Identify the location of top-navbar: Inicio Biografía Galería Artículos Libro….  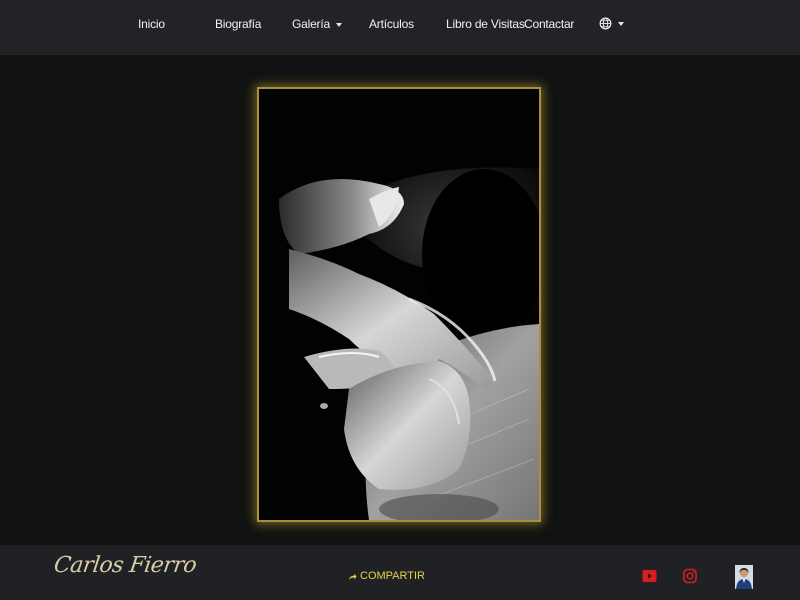
(400, 27).